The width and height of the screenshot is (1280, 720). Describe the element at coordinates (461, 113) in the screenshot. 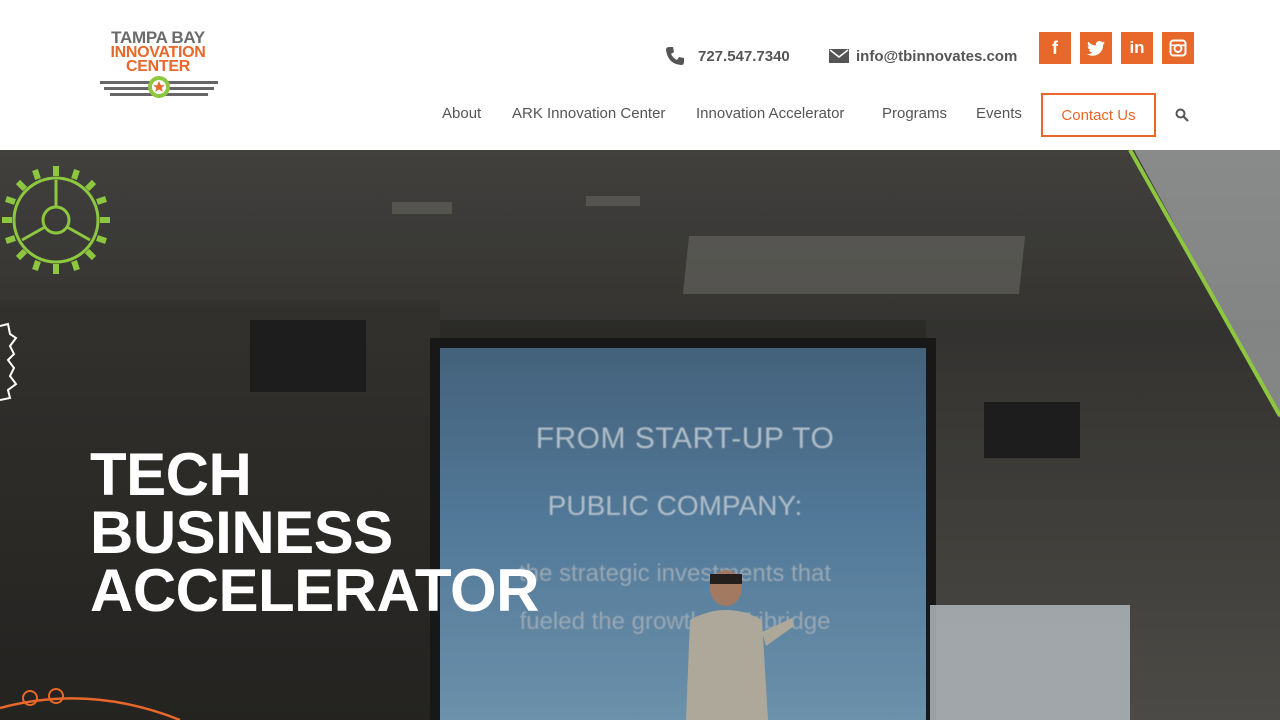

I see `nav-about: About` at that location.